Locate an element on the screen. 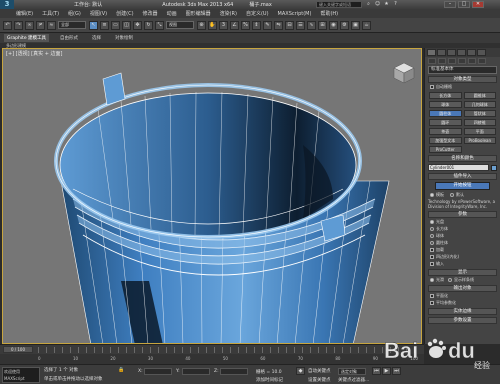 This screenshot has height=384, width=500. plugin-start-button: 开始按钮 is located at coordinates (462, 186).